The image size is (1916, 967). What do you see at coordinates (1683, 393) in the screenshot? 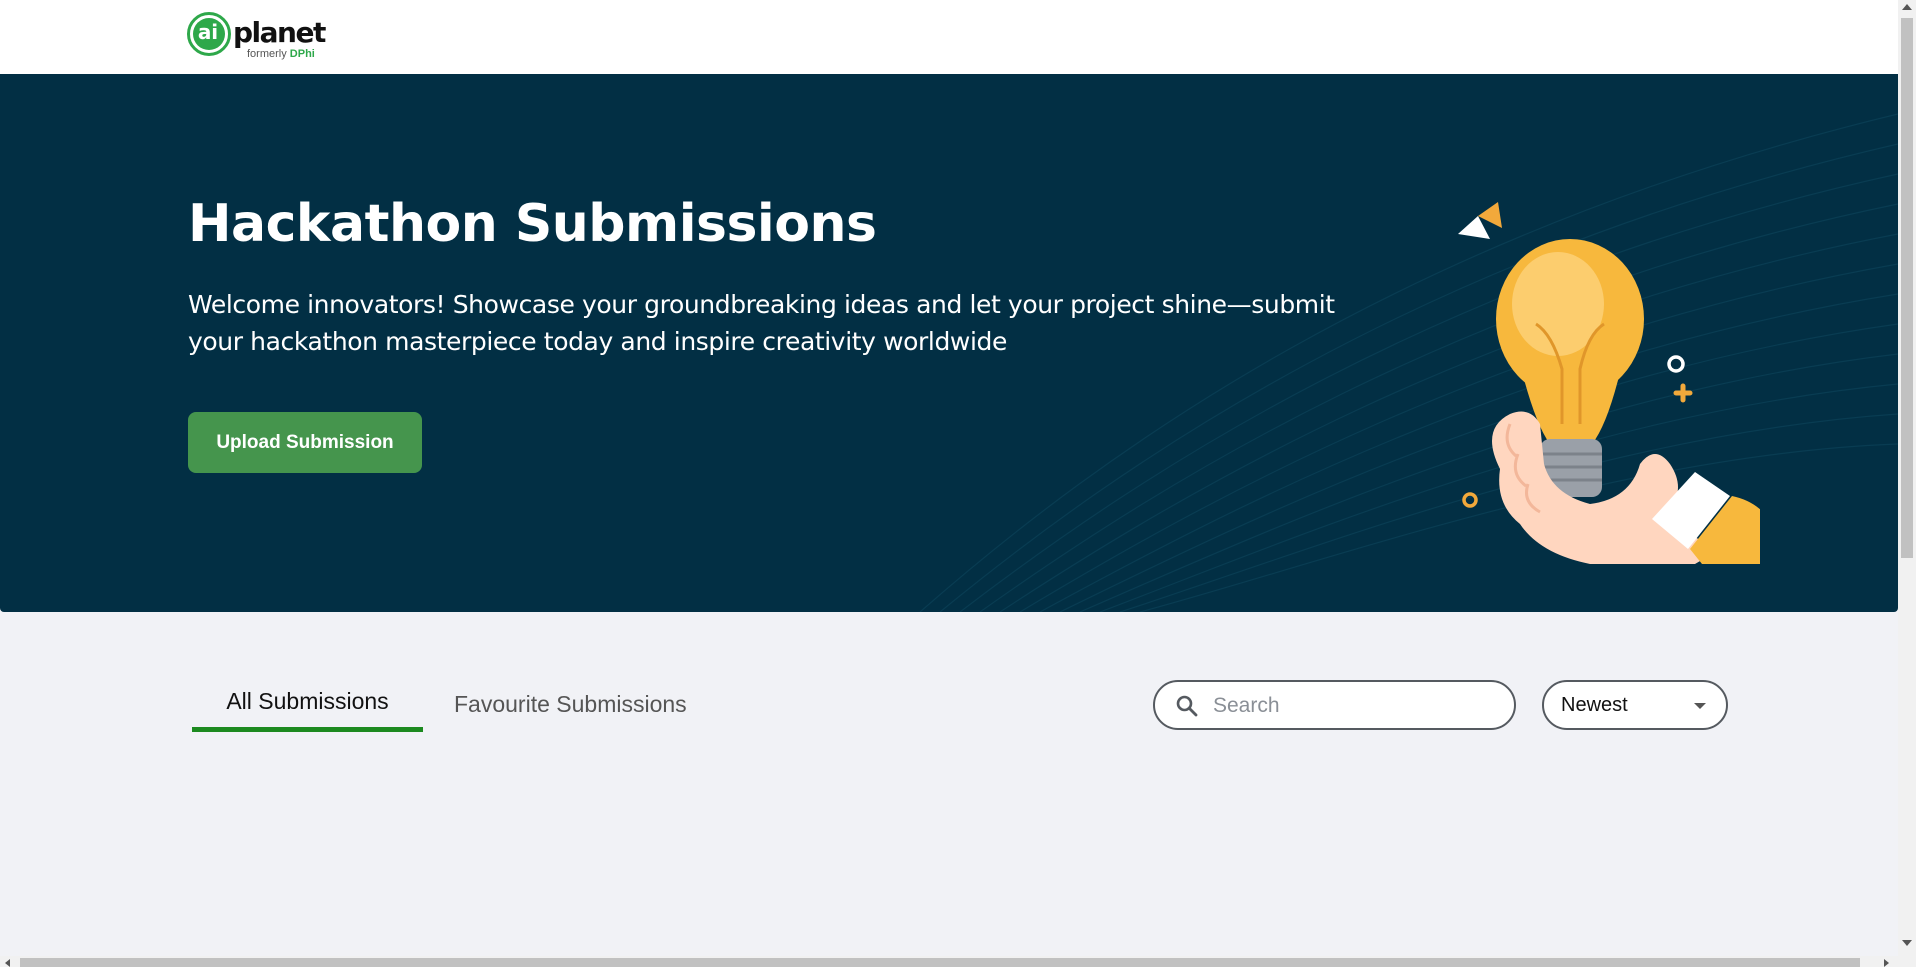
I see `sparkle-plus-icon` at bounding box center [1683, 393].